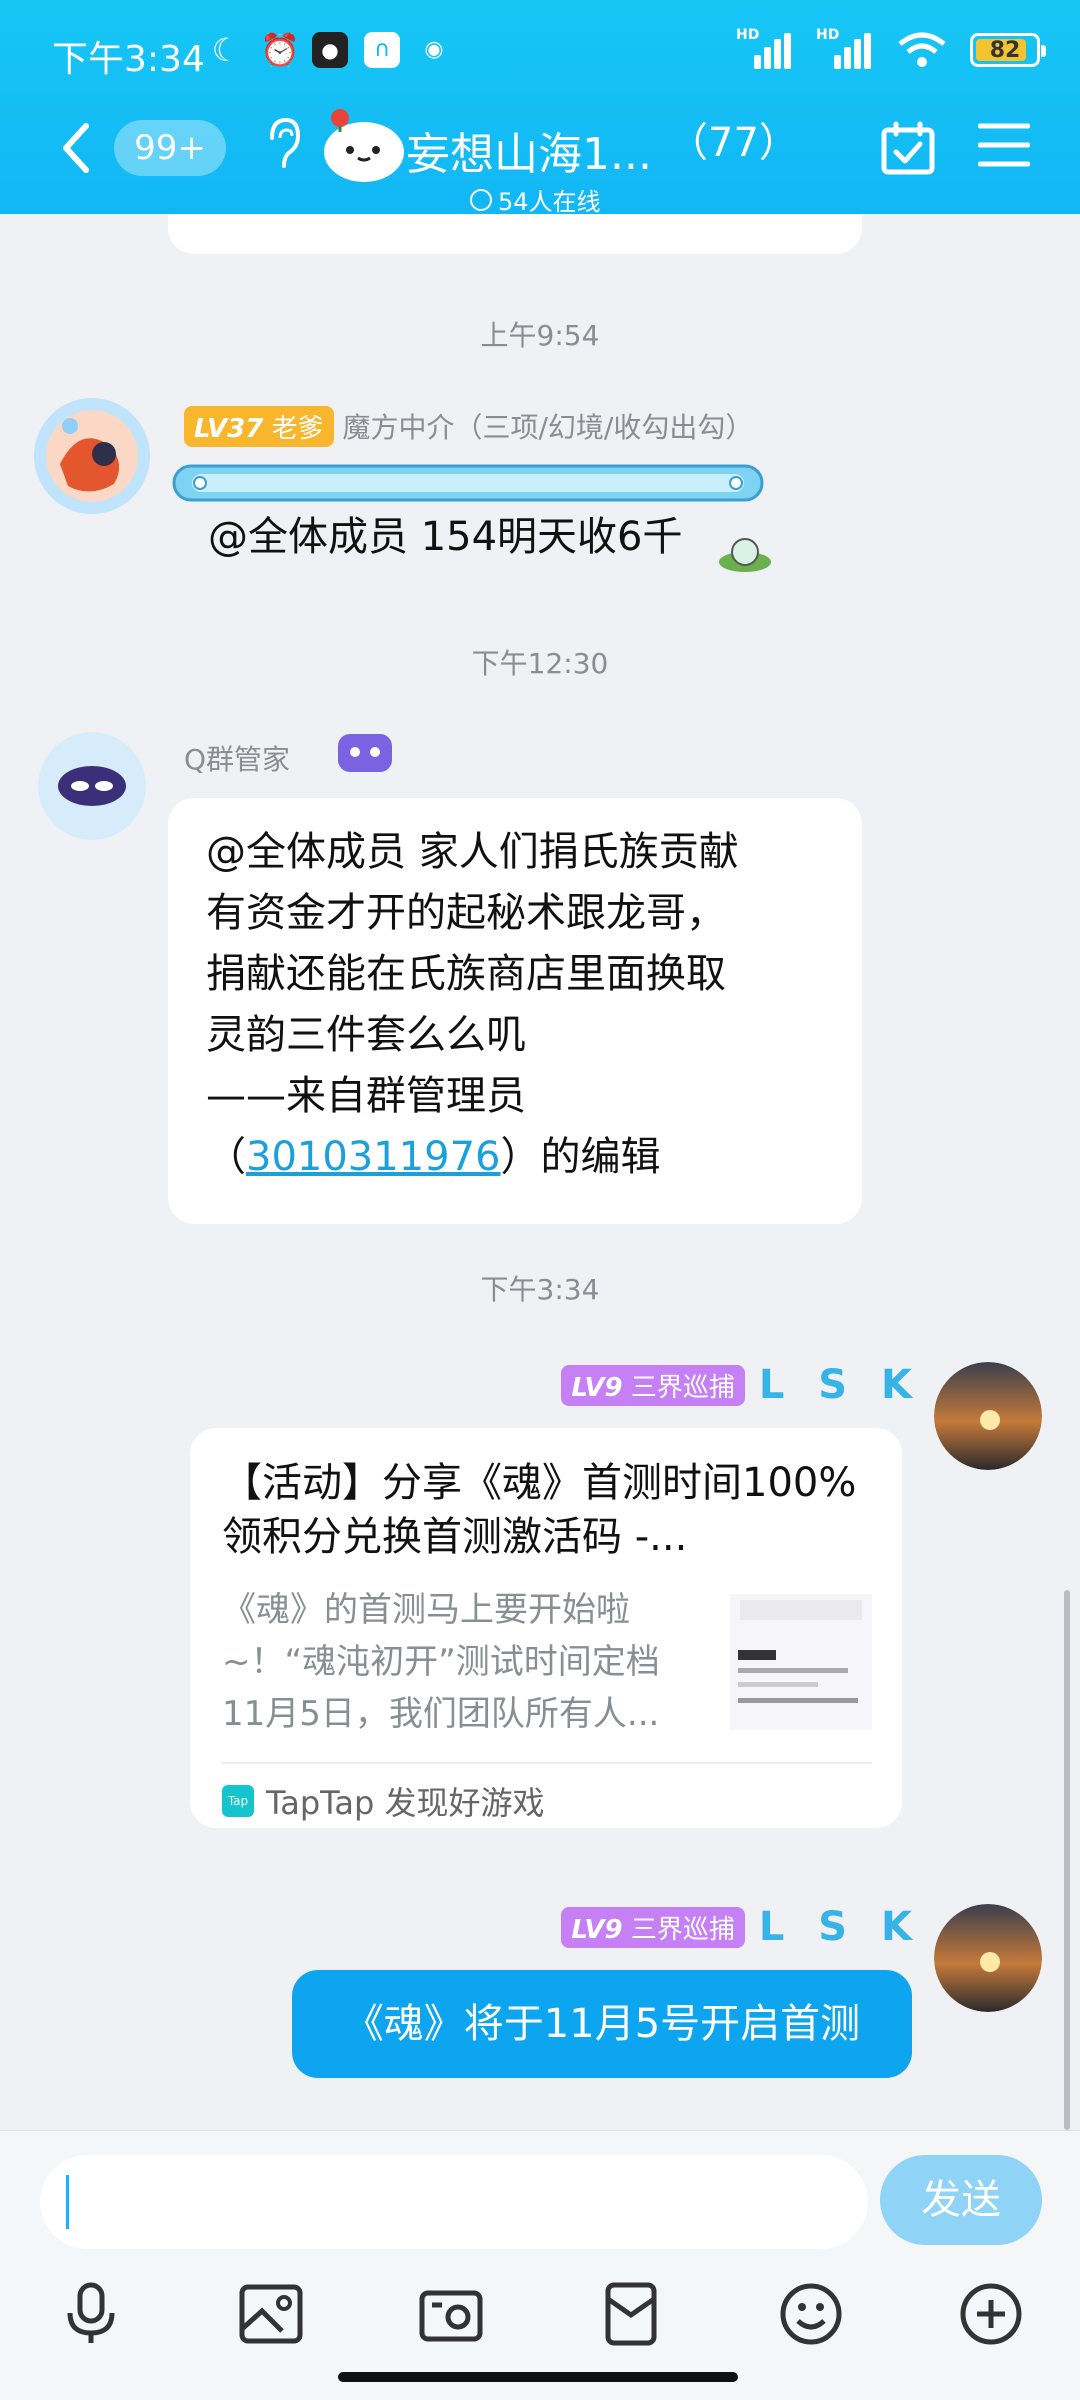  I want to click on qq-number-link: 3010311976, so click(373, 1157).